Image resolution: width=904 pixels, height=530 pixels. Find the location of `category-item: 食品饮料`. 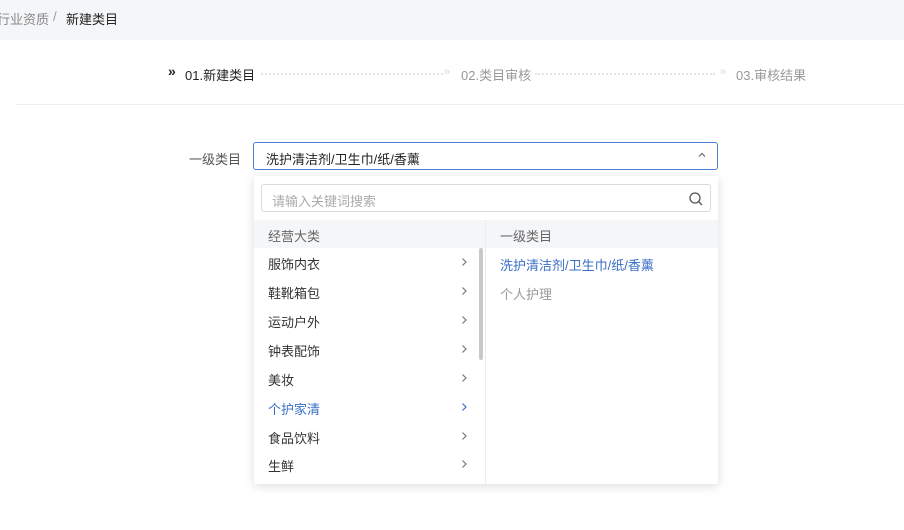

category-item: 食品饮料 is located at coordinates (365, 436).